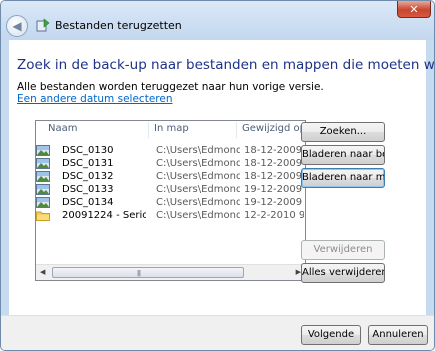 The image size is (435, 351). Describe the element at coordinates (331, 335) in the screenshot. I see `next-button: Volgende` at that location.